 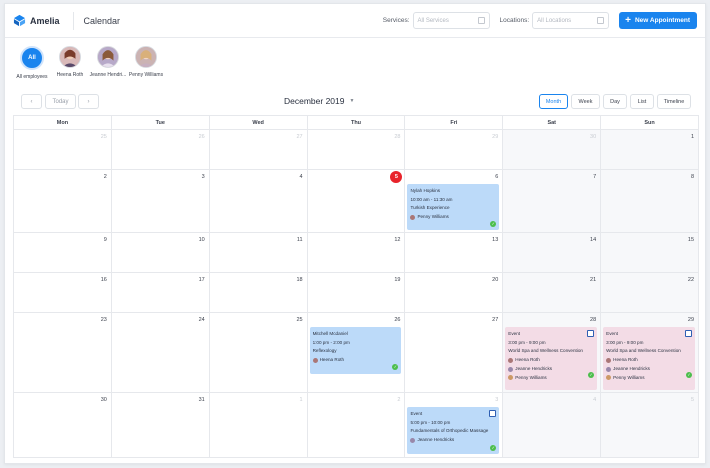 What do you see at coordinates (319, 101) in the screenshot?
I see `month-picker: December 2019 ▼` at bounding box center [319, 101].